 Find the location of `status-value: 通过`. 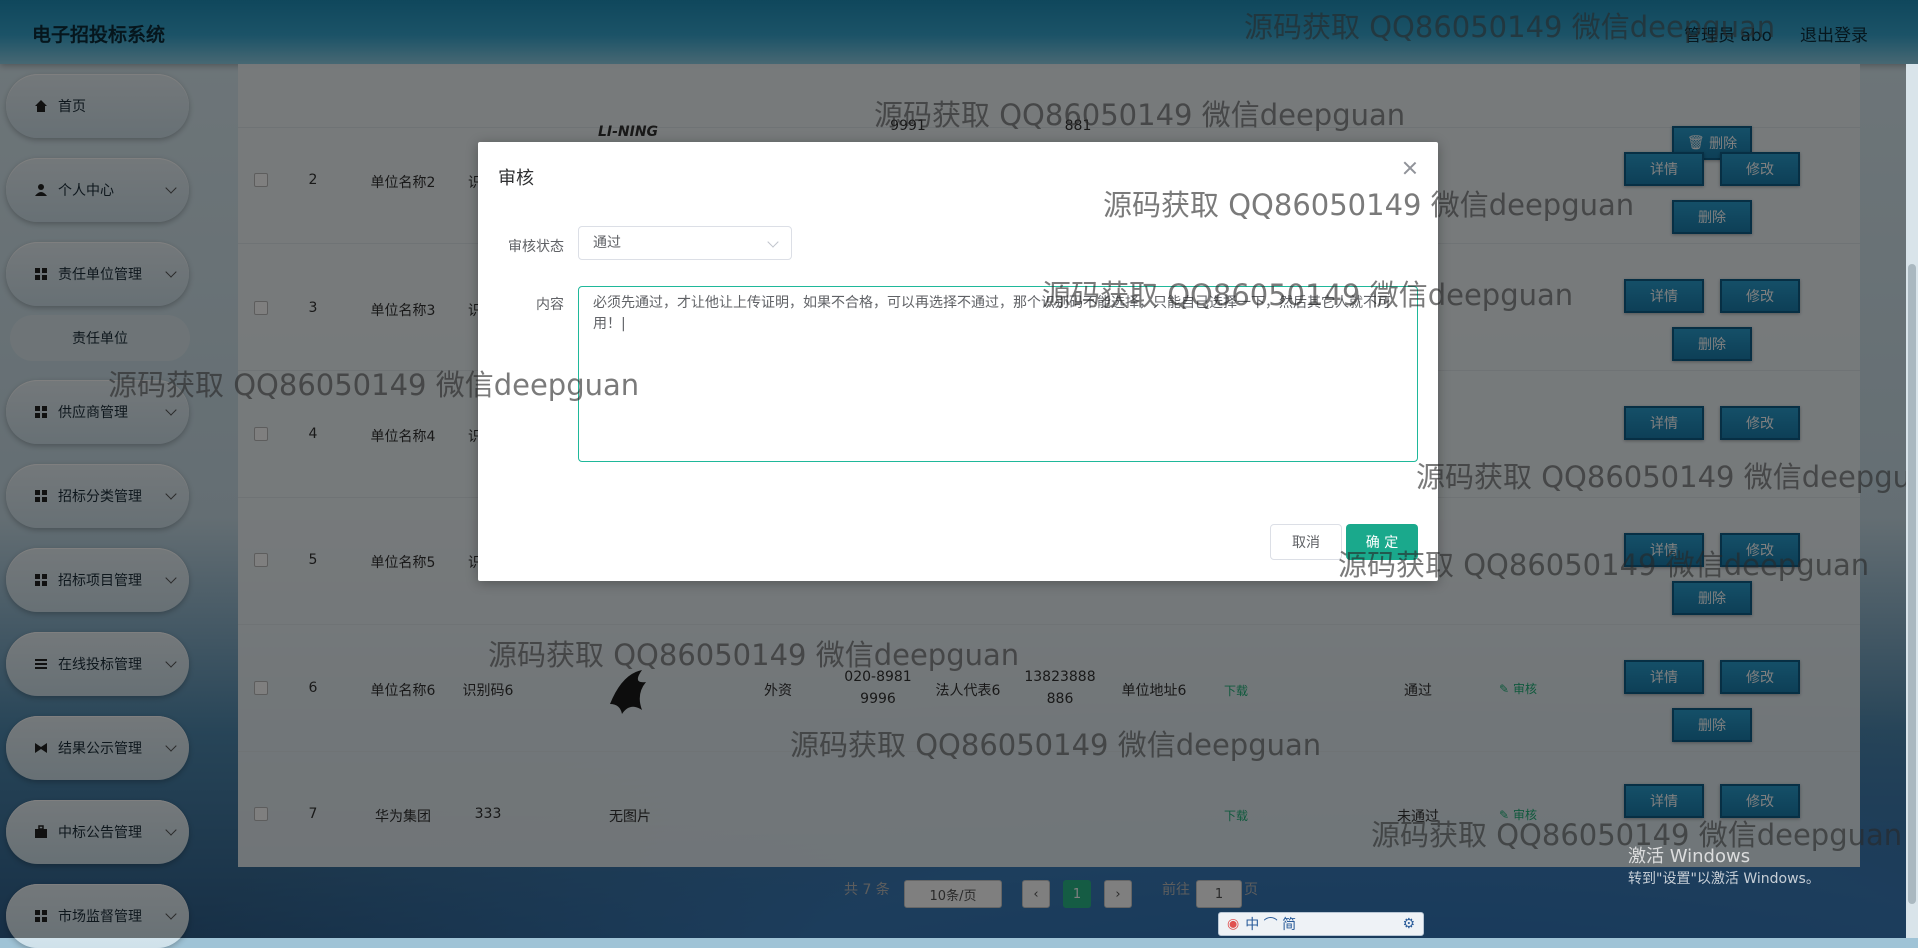

status-value: 通过 is located at coordinates (607, 243).